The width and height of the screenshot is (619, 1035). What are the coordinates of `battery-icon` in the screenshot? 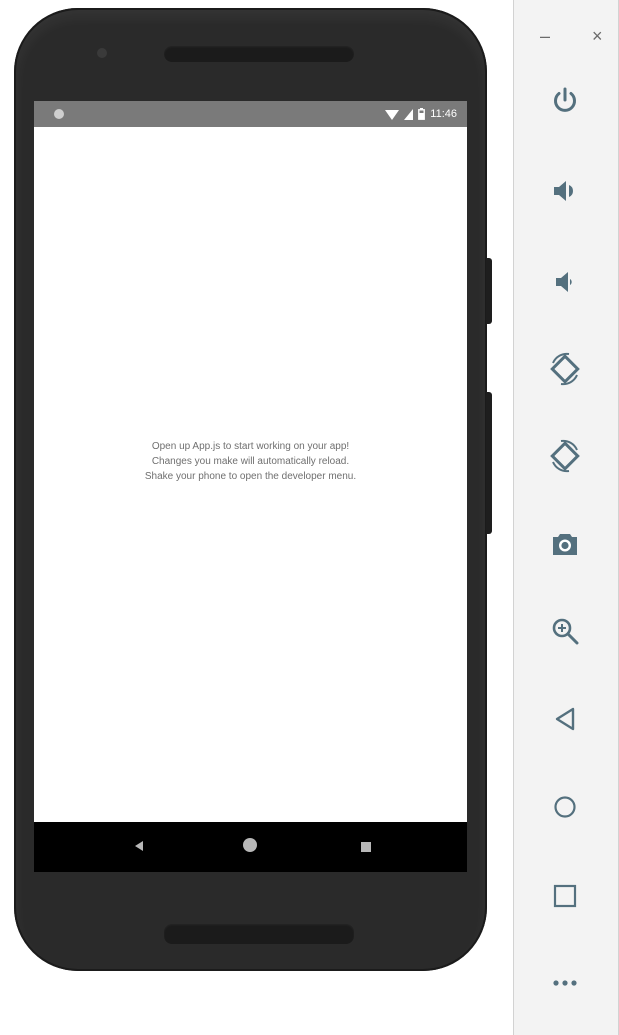 It's located at (422, 114).